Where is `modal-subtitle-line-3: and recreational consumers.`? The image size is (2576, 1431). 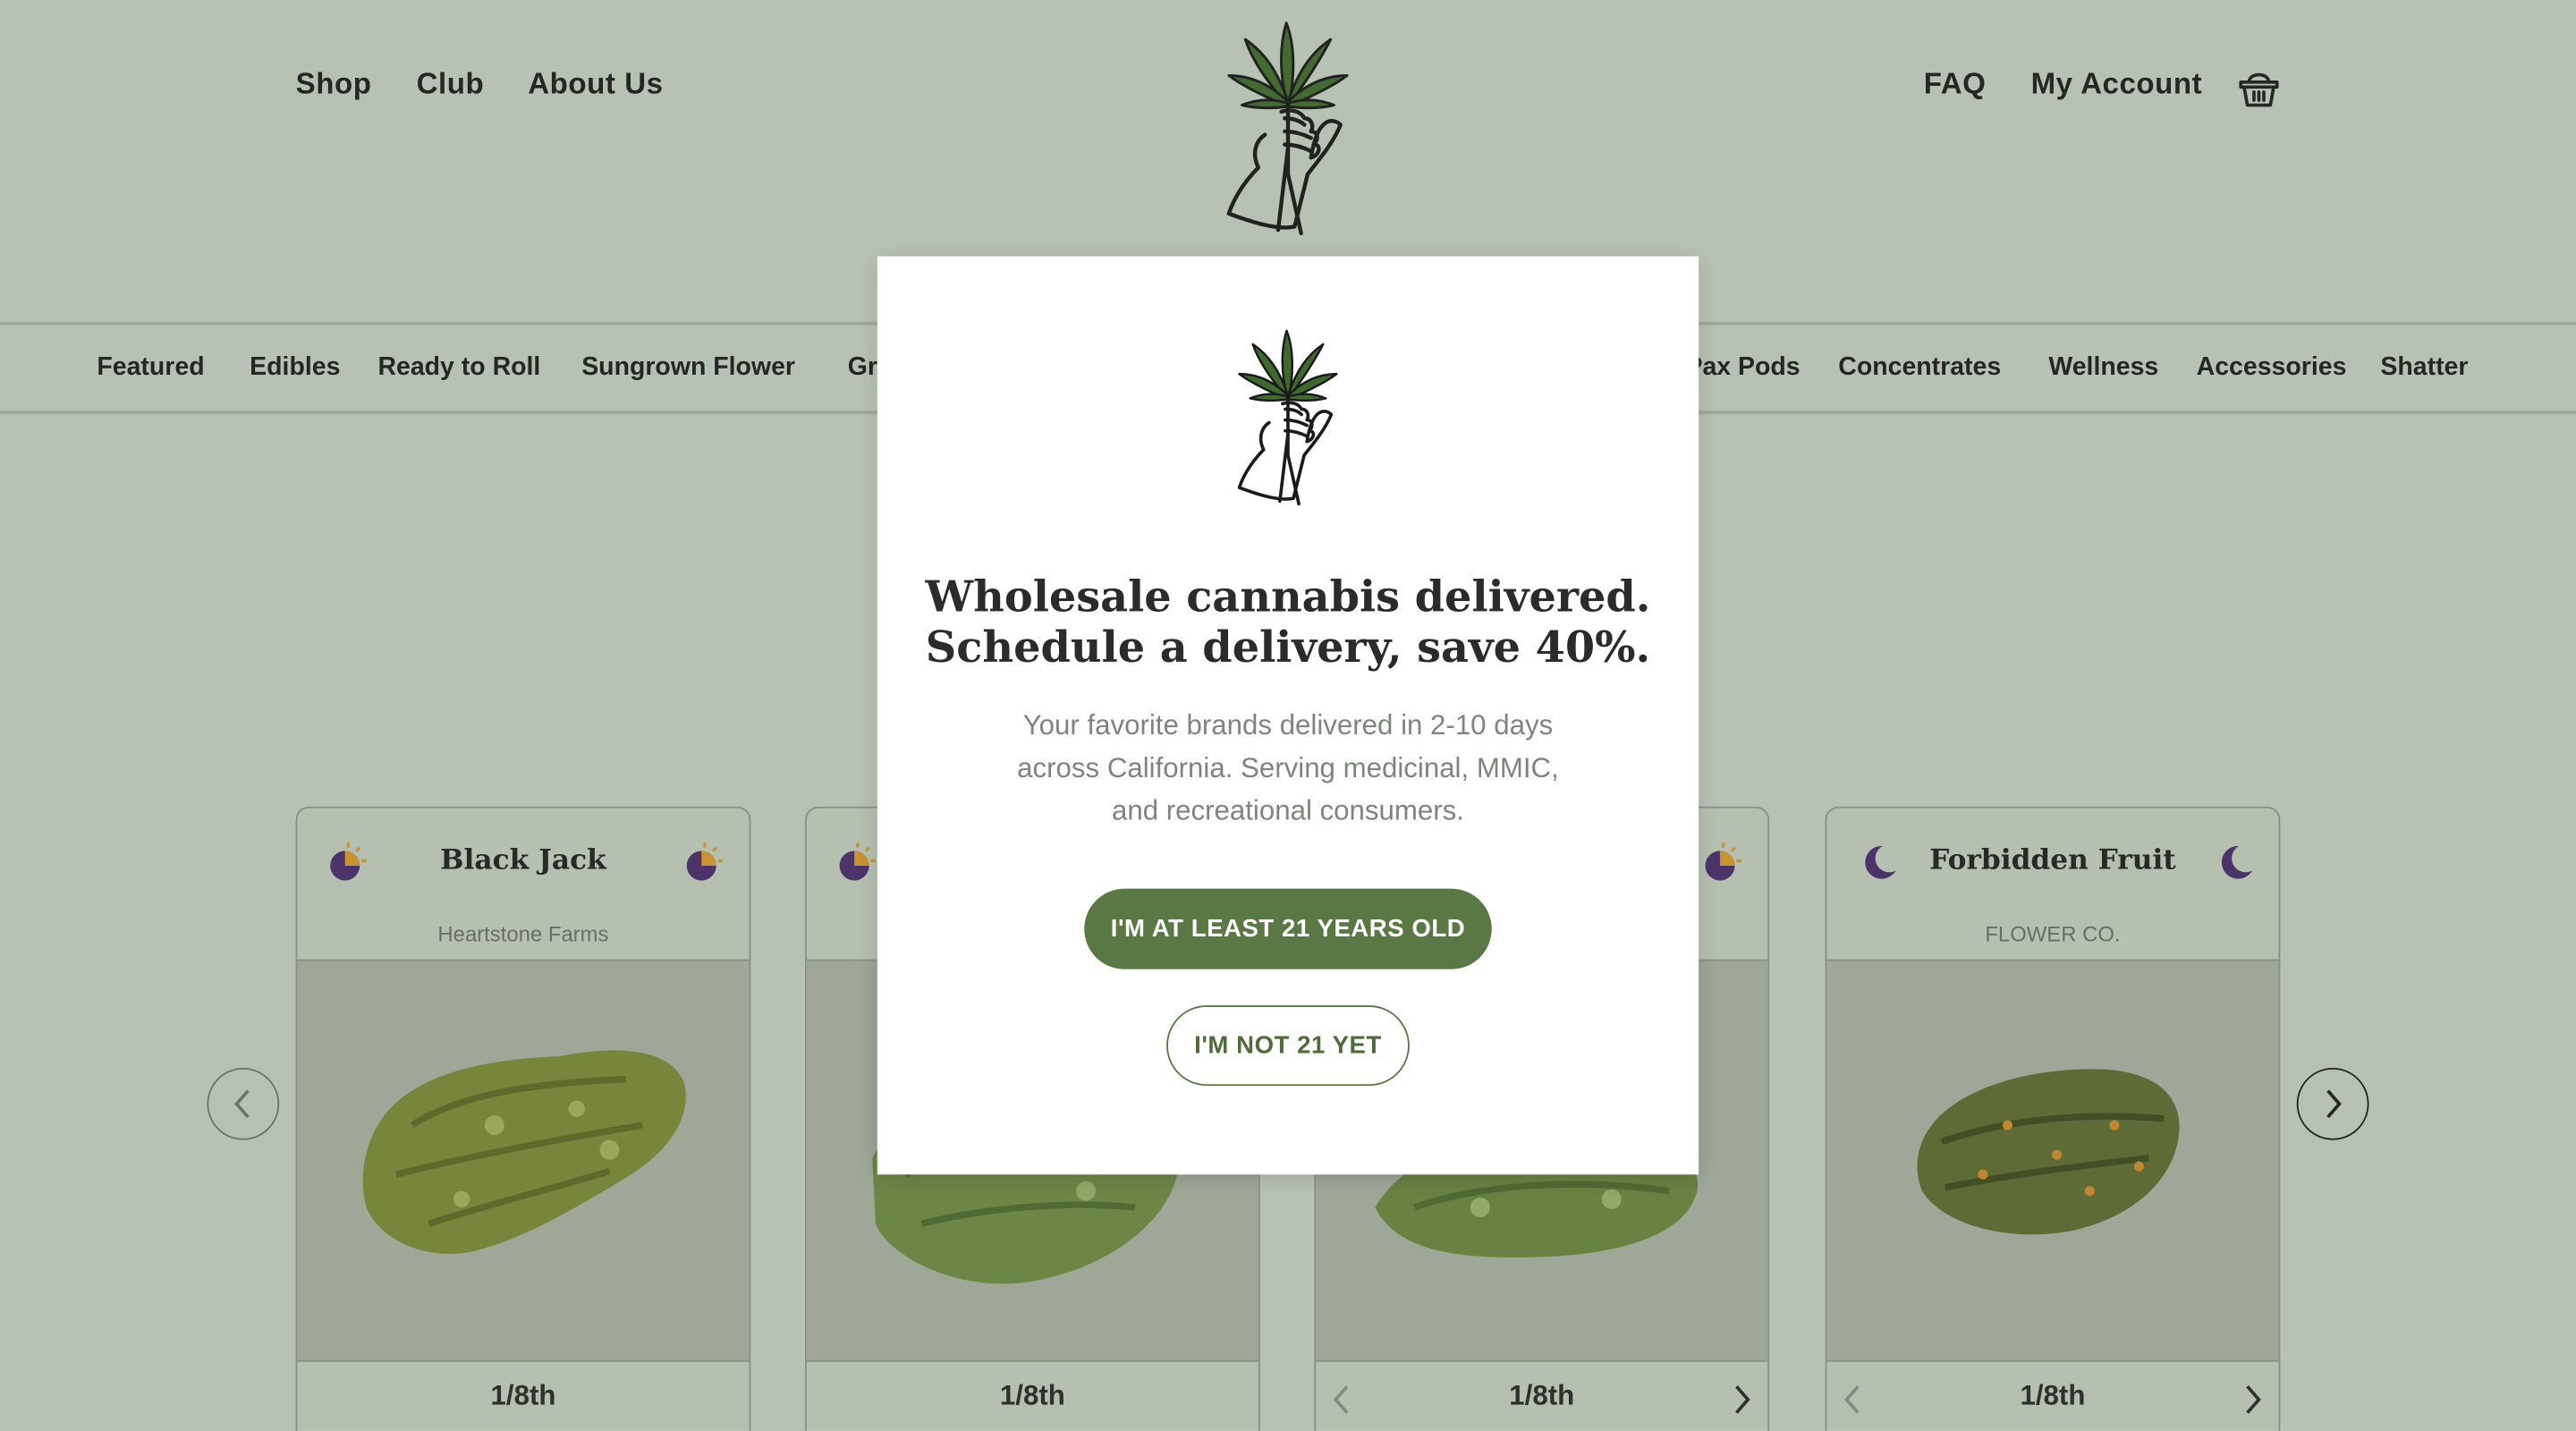
modal-subtitle-line-3: and recreational consumers. is located at coordinates (1287, 810).